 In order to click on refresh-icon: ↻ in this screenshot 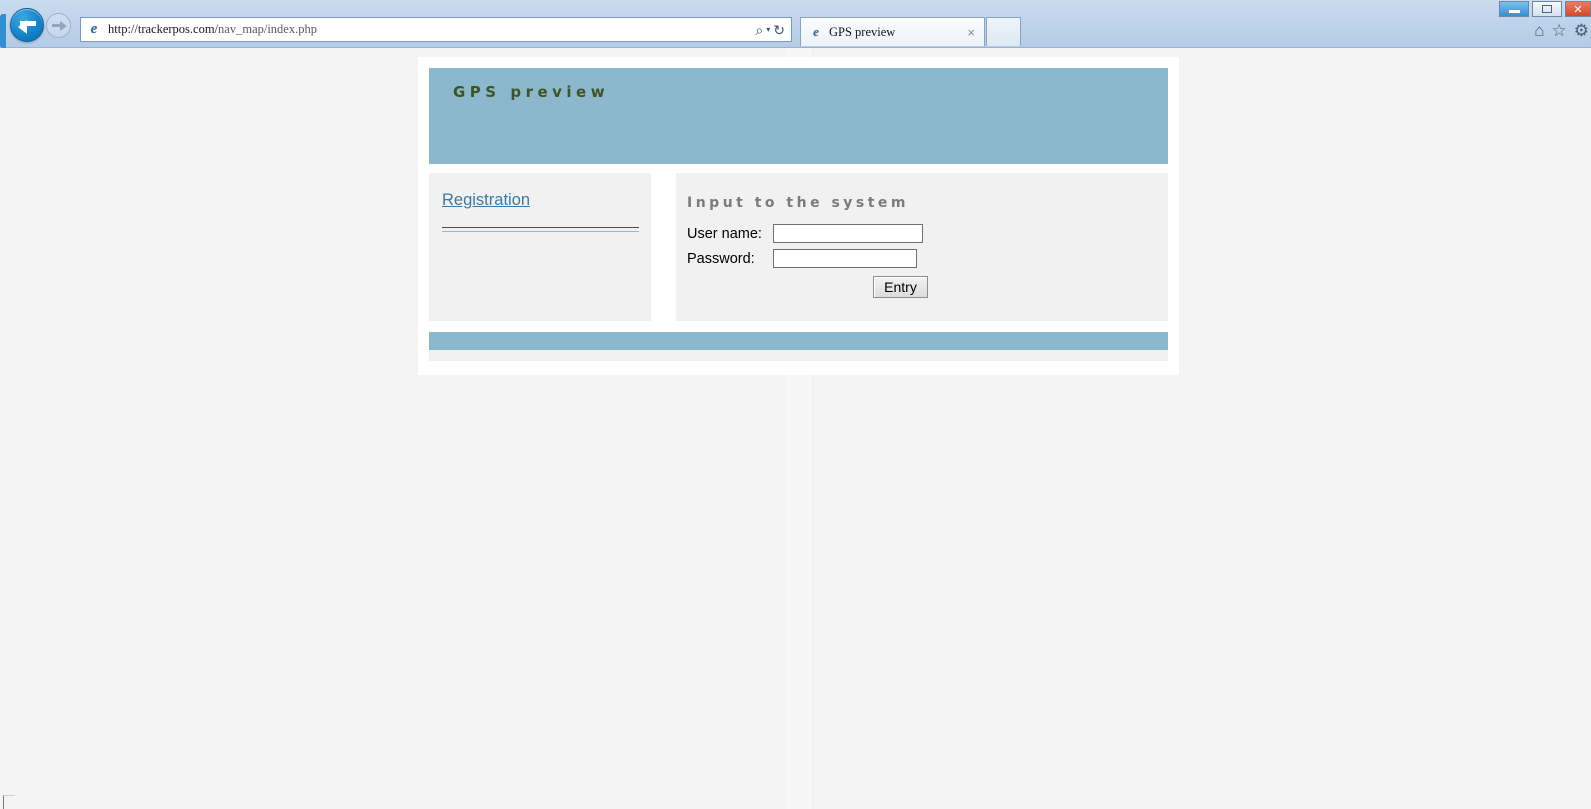, I will do `click(779, 30)`.